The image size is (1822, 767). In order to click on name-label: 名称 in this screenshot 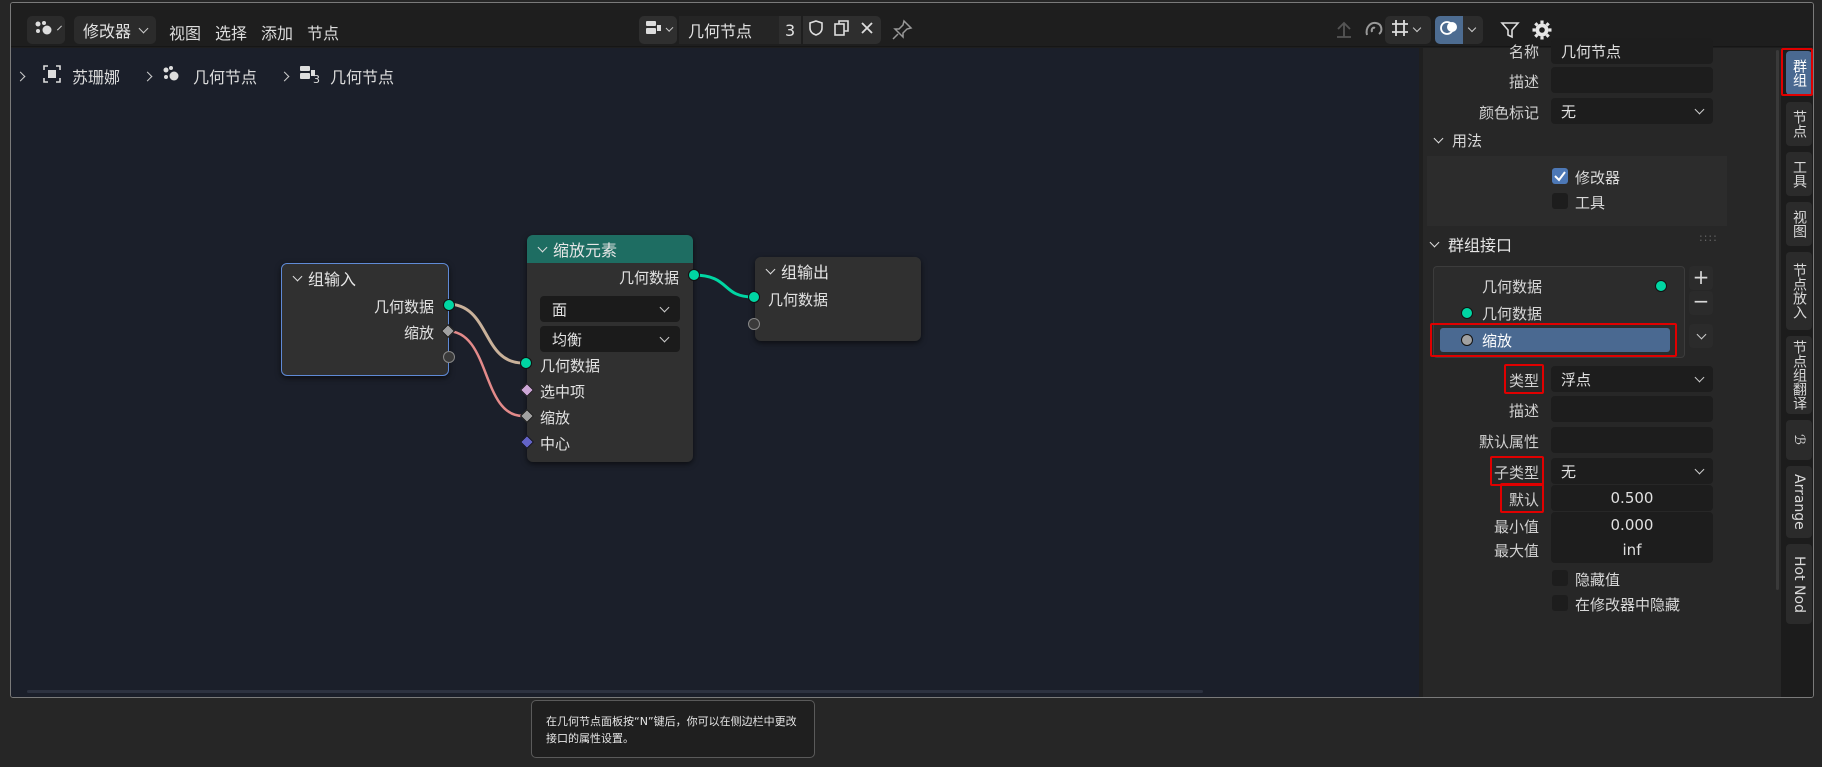, I will do `click(1523, 52)`.